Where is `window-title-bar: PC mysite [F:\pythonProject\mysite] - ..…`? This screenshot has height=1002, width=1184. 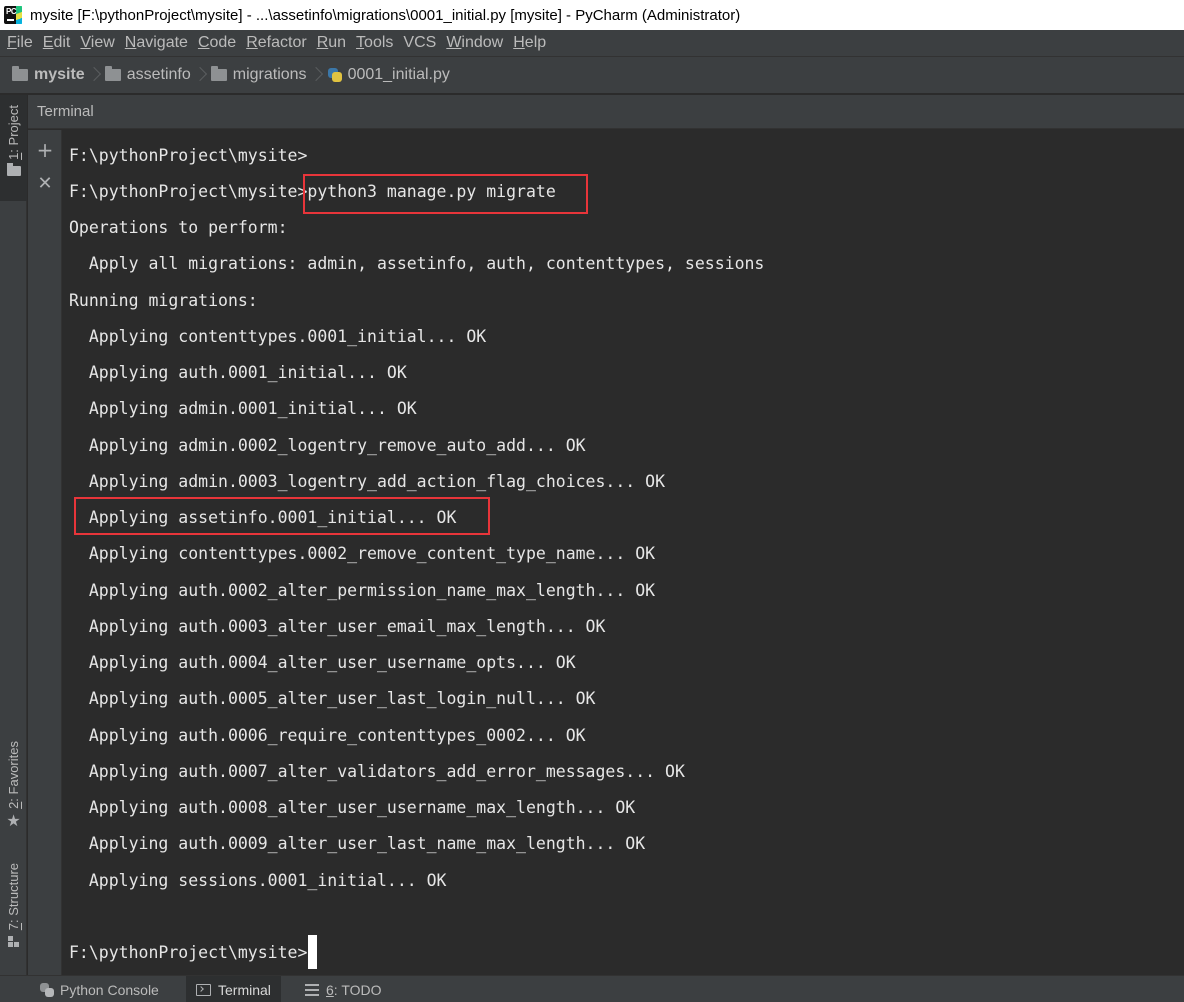 window-title-bar: PC mysite [F:\pythonProject\mysite] - ..… is located at coordinates (592, 15).